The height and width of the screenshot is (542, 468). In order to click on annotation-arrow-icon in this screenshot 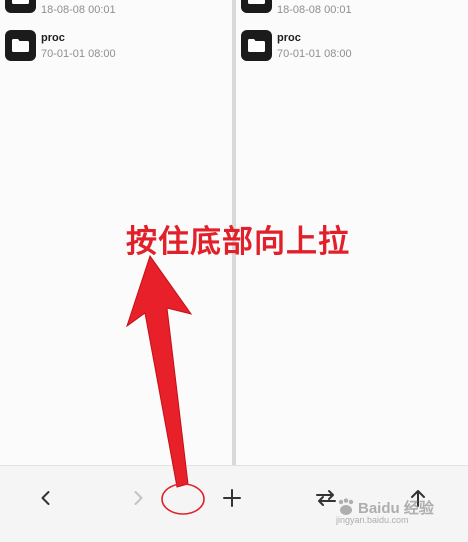, I will do `click(159, 371)`.